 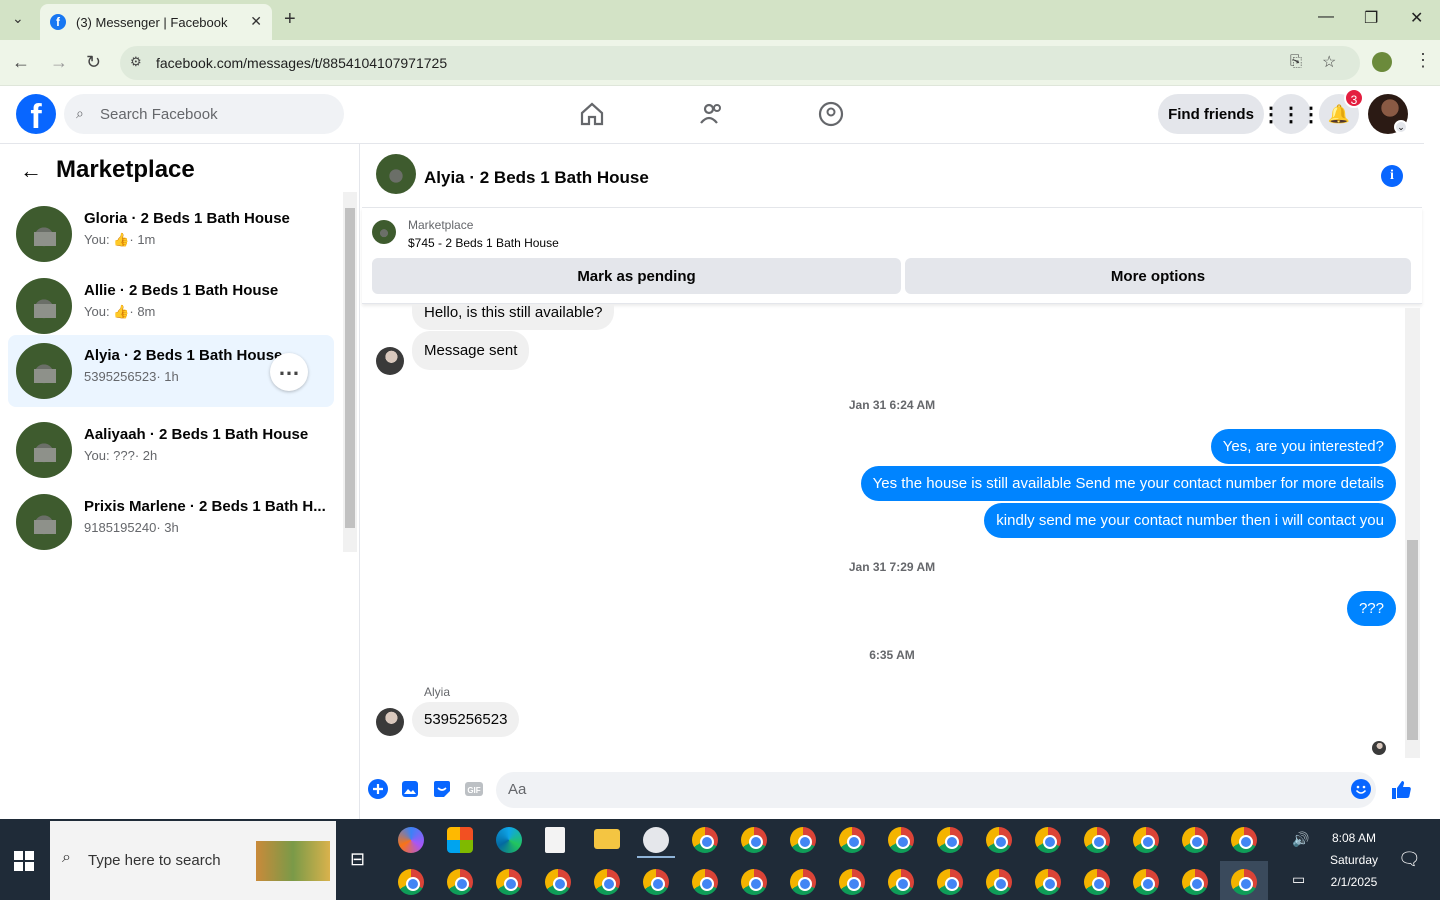 I want to click on notification-center-icon: 🗨, so click(x=1409, y=859).